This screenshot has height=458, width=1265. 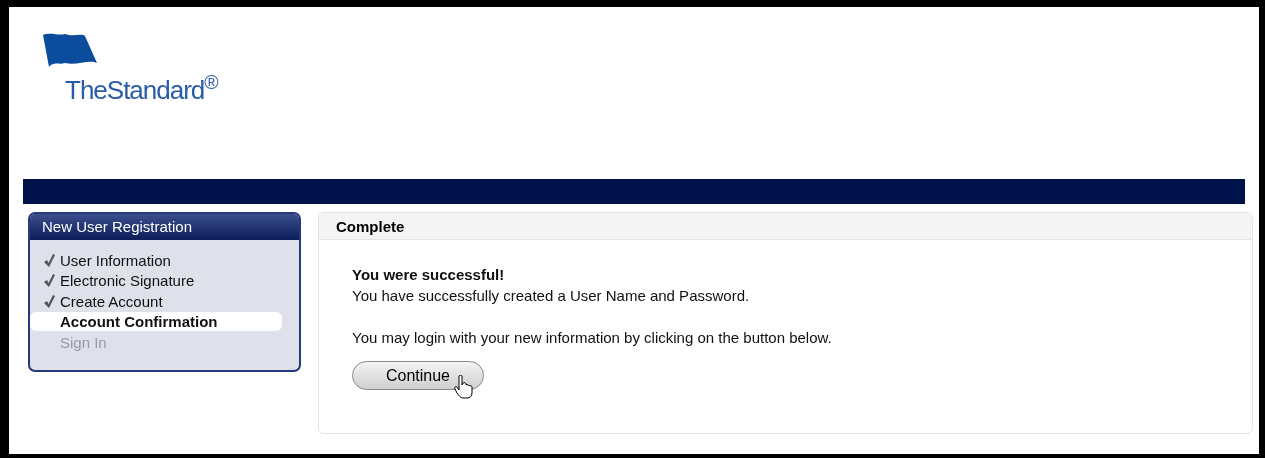 What do you see at coordinates (141, 90) in the screenshot?
I see `brand-logo: TheStandard$^{®}$` at bounding box center [141, 90].